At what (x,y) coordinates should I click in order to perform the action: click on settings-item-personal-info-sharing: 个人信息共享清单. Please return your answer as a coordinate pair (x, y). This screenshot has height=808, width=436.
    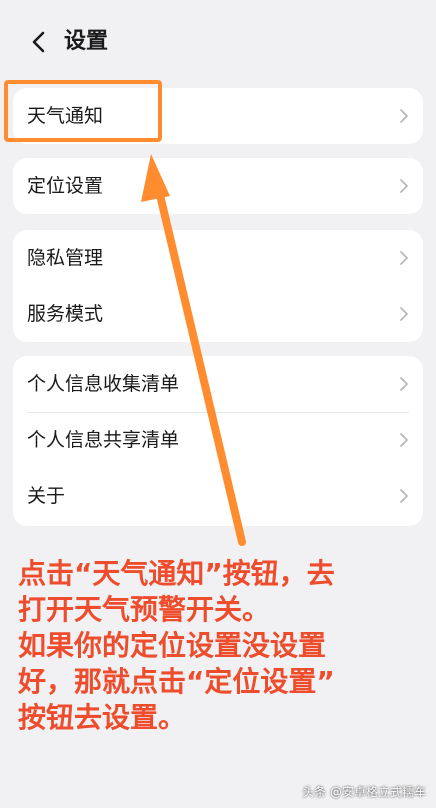
    Looking at the image, I should click on (218, 440).